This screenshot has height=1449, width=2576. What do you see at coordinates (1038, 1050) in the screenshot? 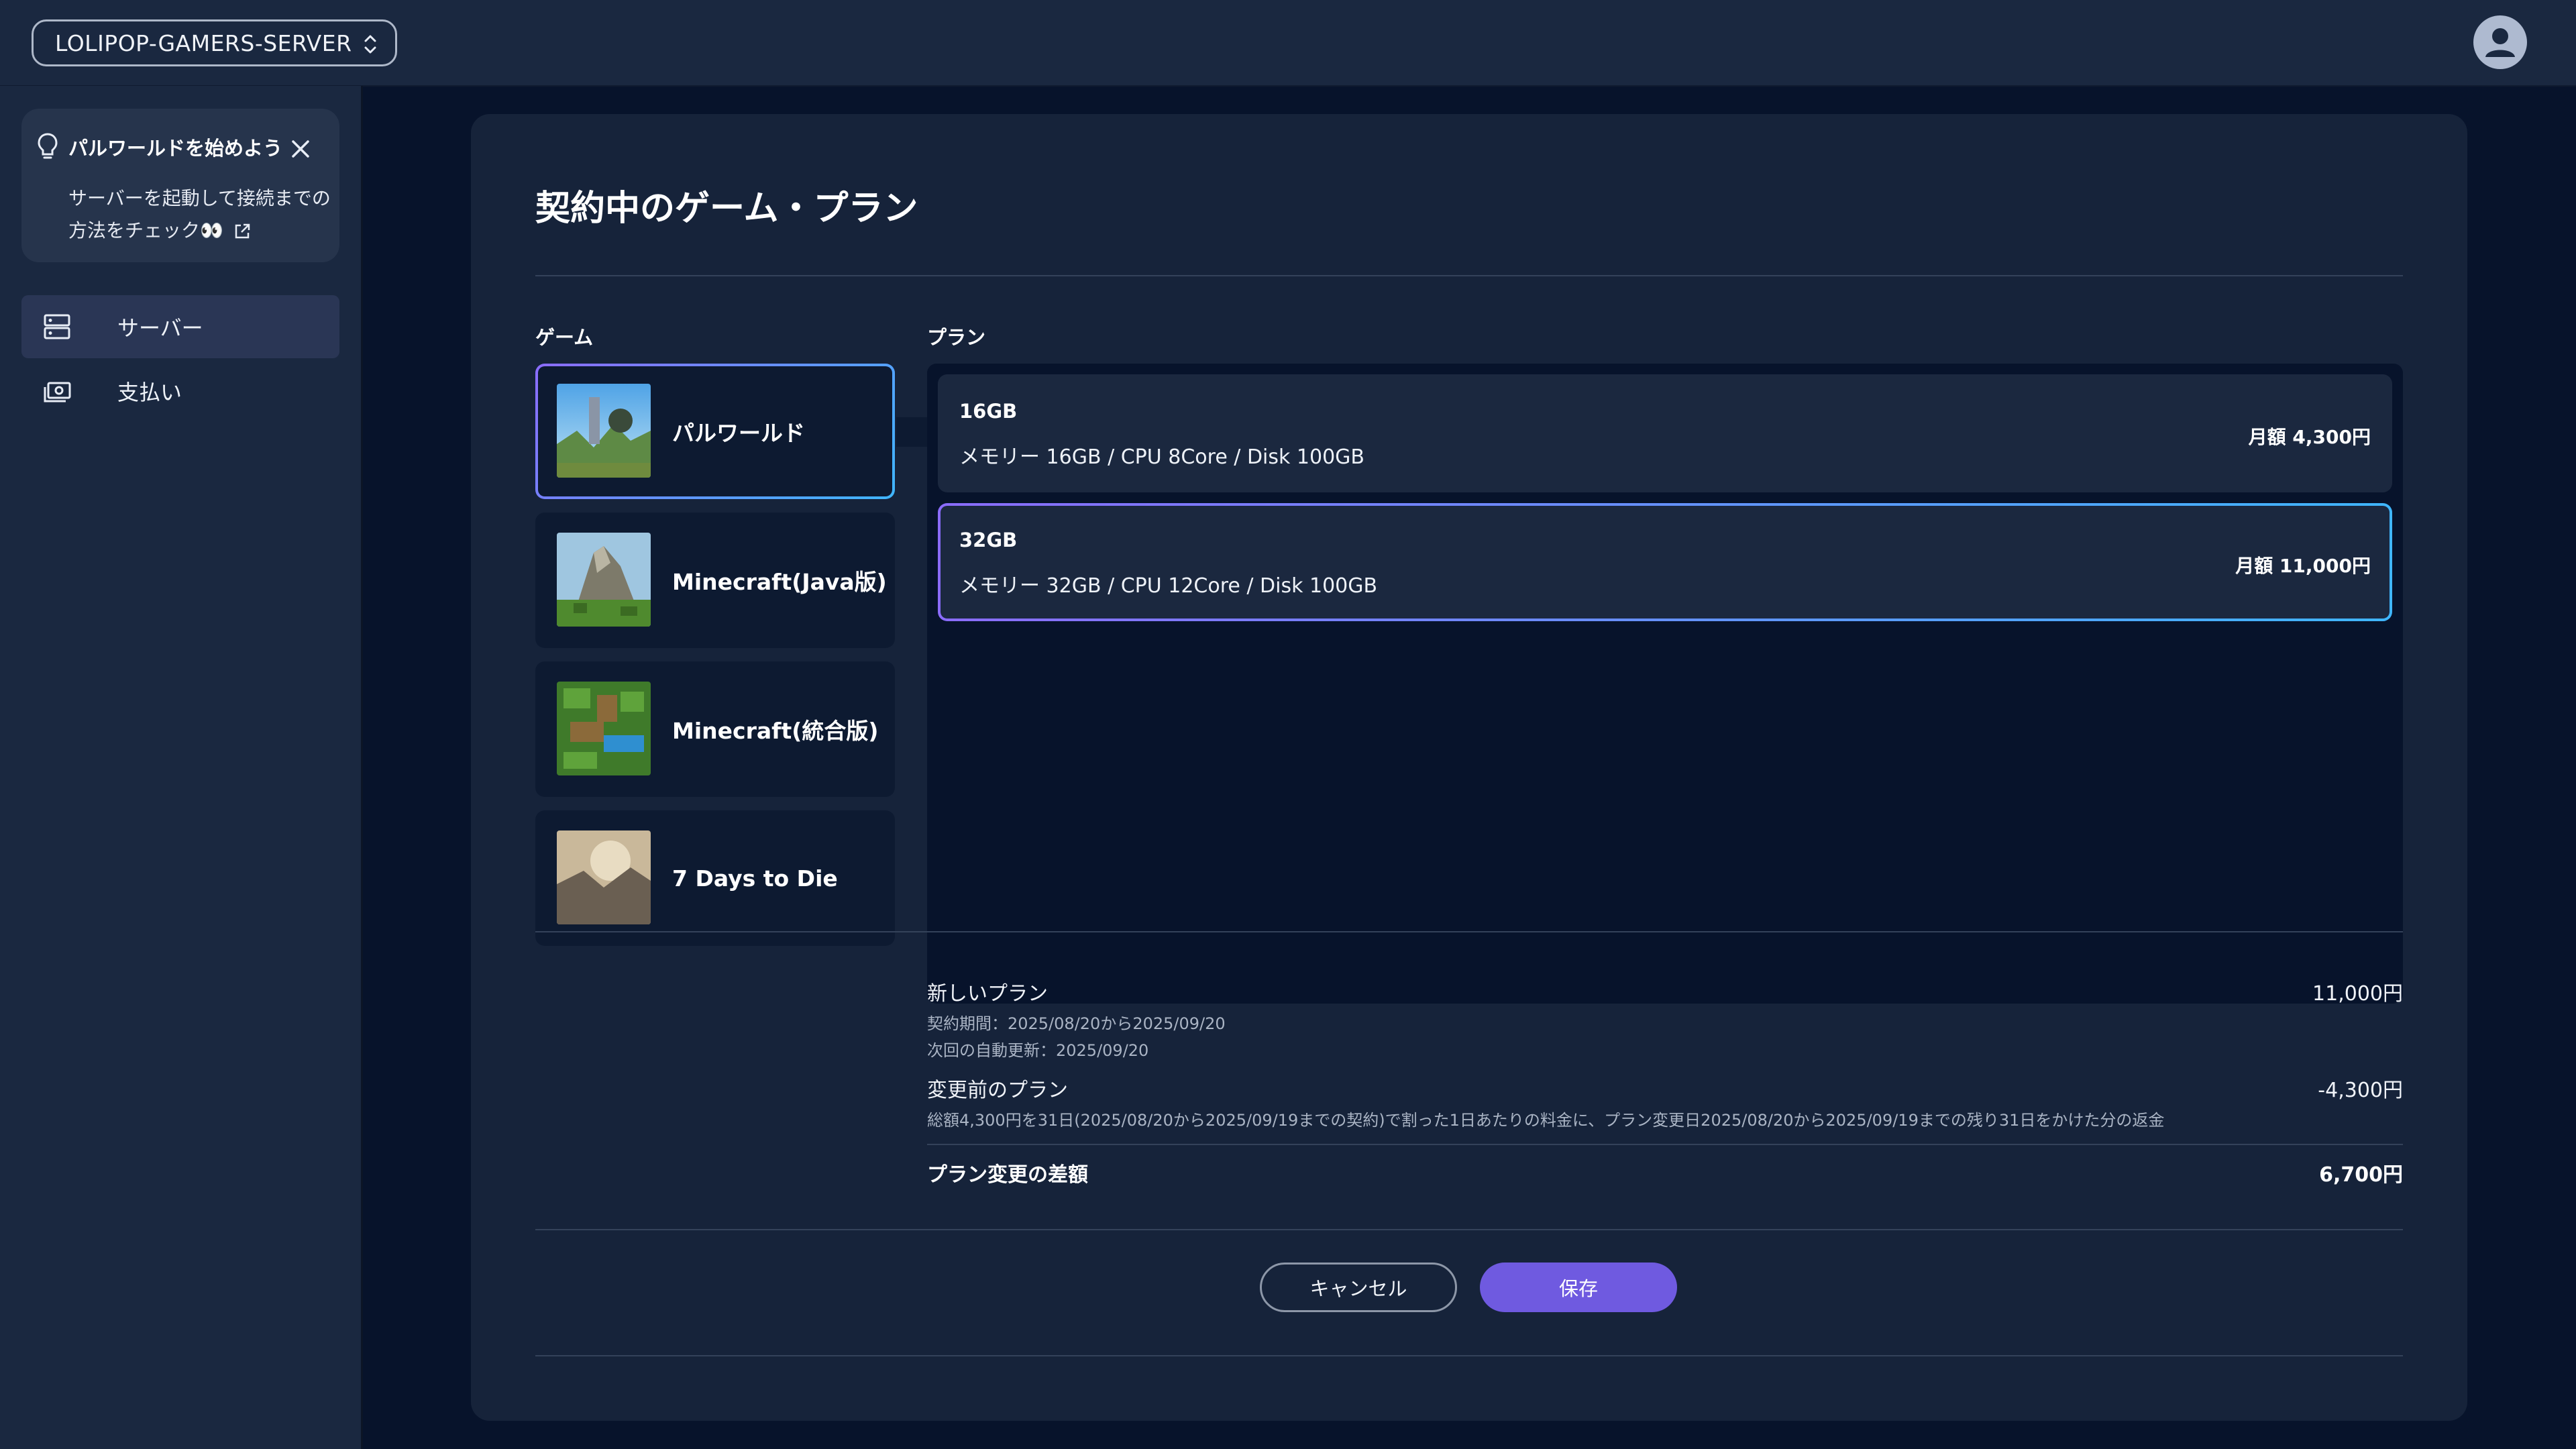
I see `next-renewal: 次回の自動更新：2025/09/20` at bounding box center [1038, 1050].